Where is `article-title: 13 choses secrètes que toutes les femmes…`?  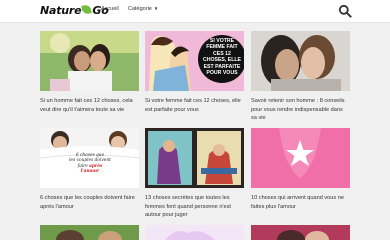 article-title: 13 choses secrètes que toutes les femmes… is located at coordinates (194, 207).